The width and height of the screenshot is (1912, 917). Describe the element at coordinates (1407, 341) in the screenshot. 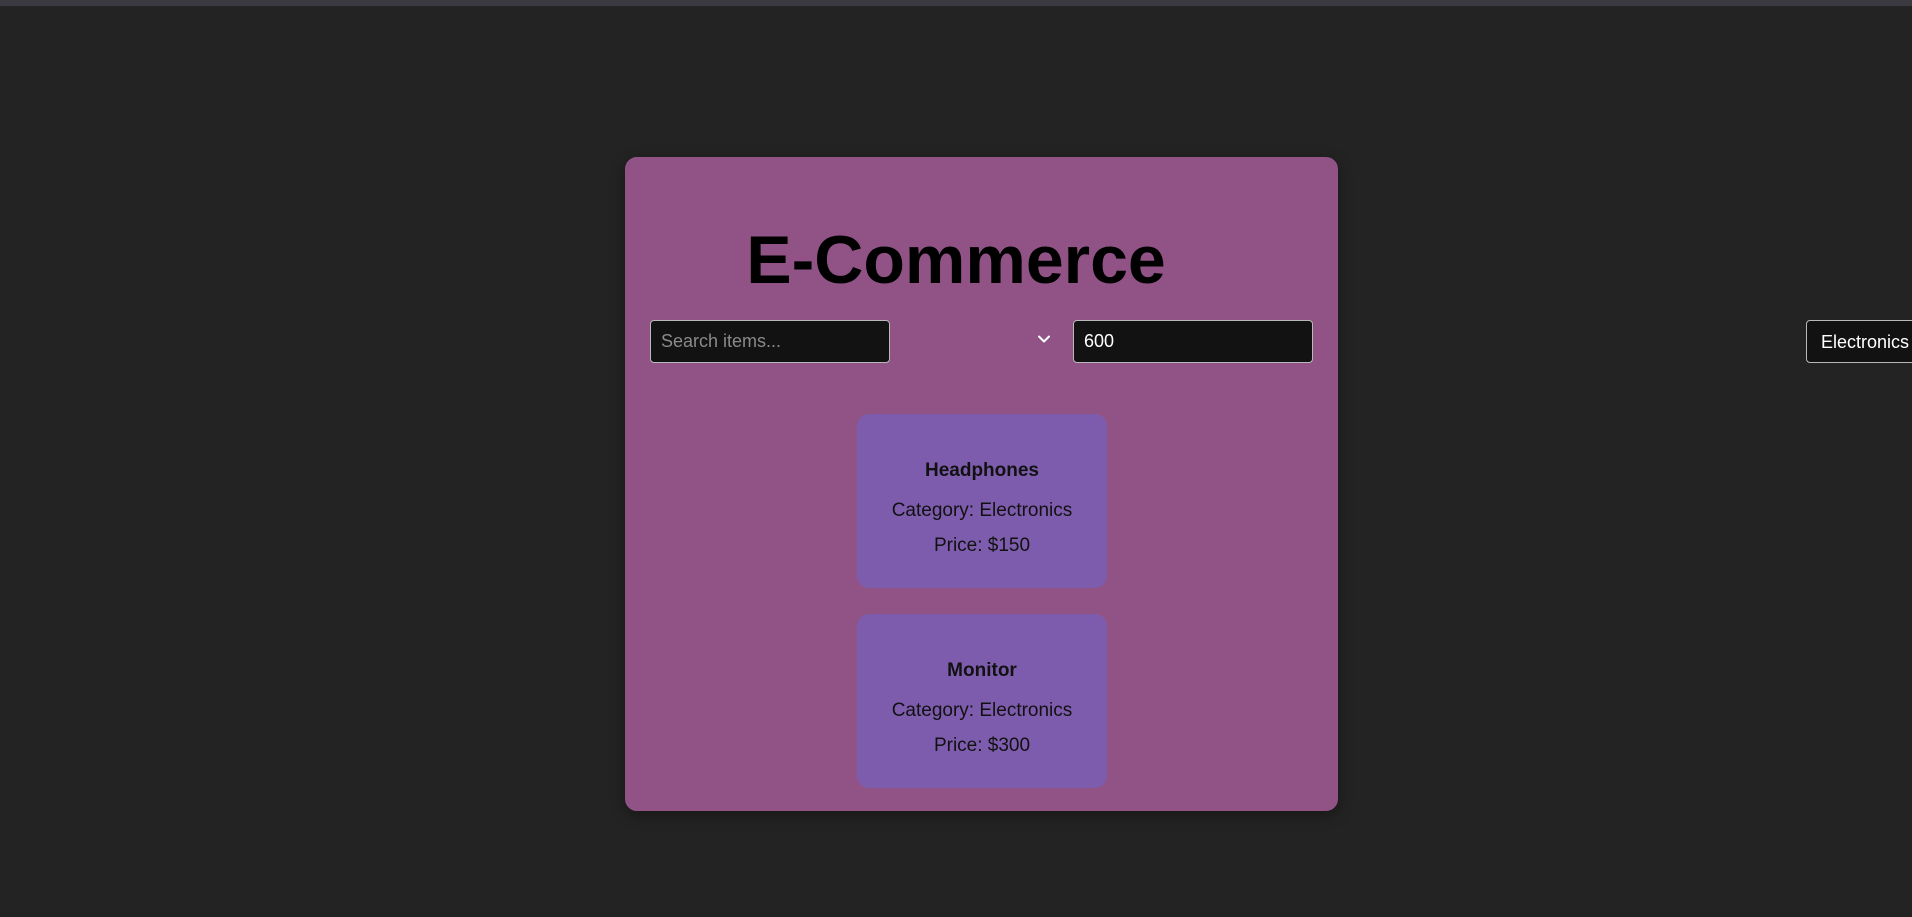

I see `category-select-wrapper: Electronics` at that location.